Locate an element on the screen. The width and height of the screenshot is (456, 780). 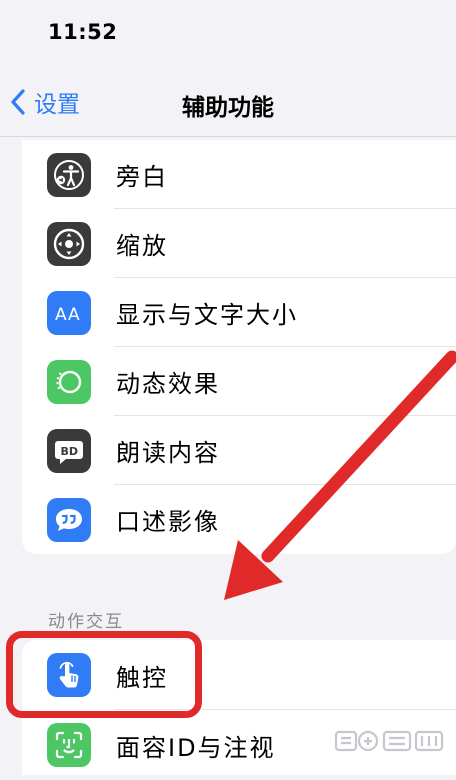
list-item-display-text-size: A A 显示与文字大小 is located at coordinates (239, 312).